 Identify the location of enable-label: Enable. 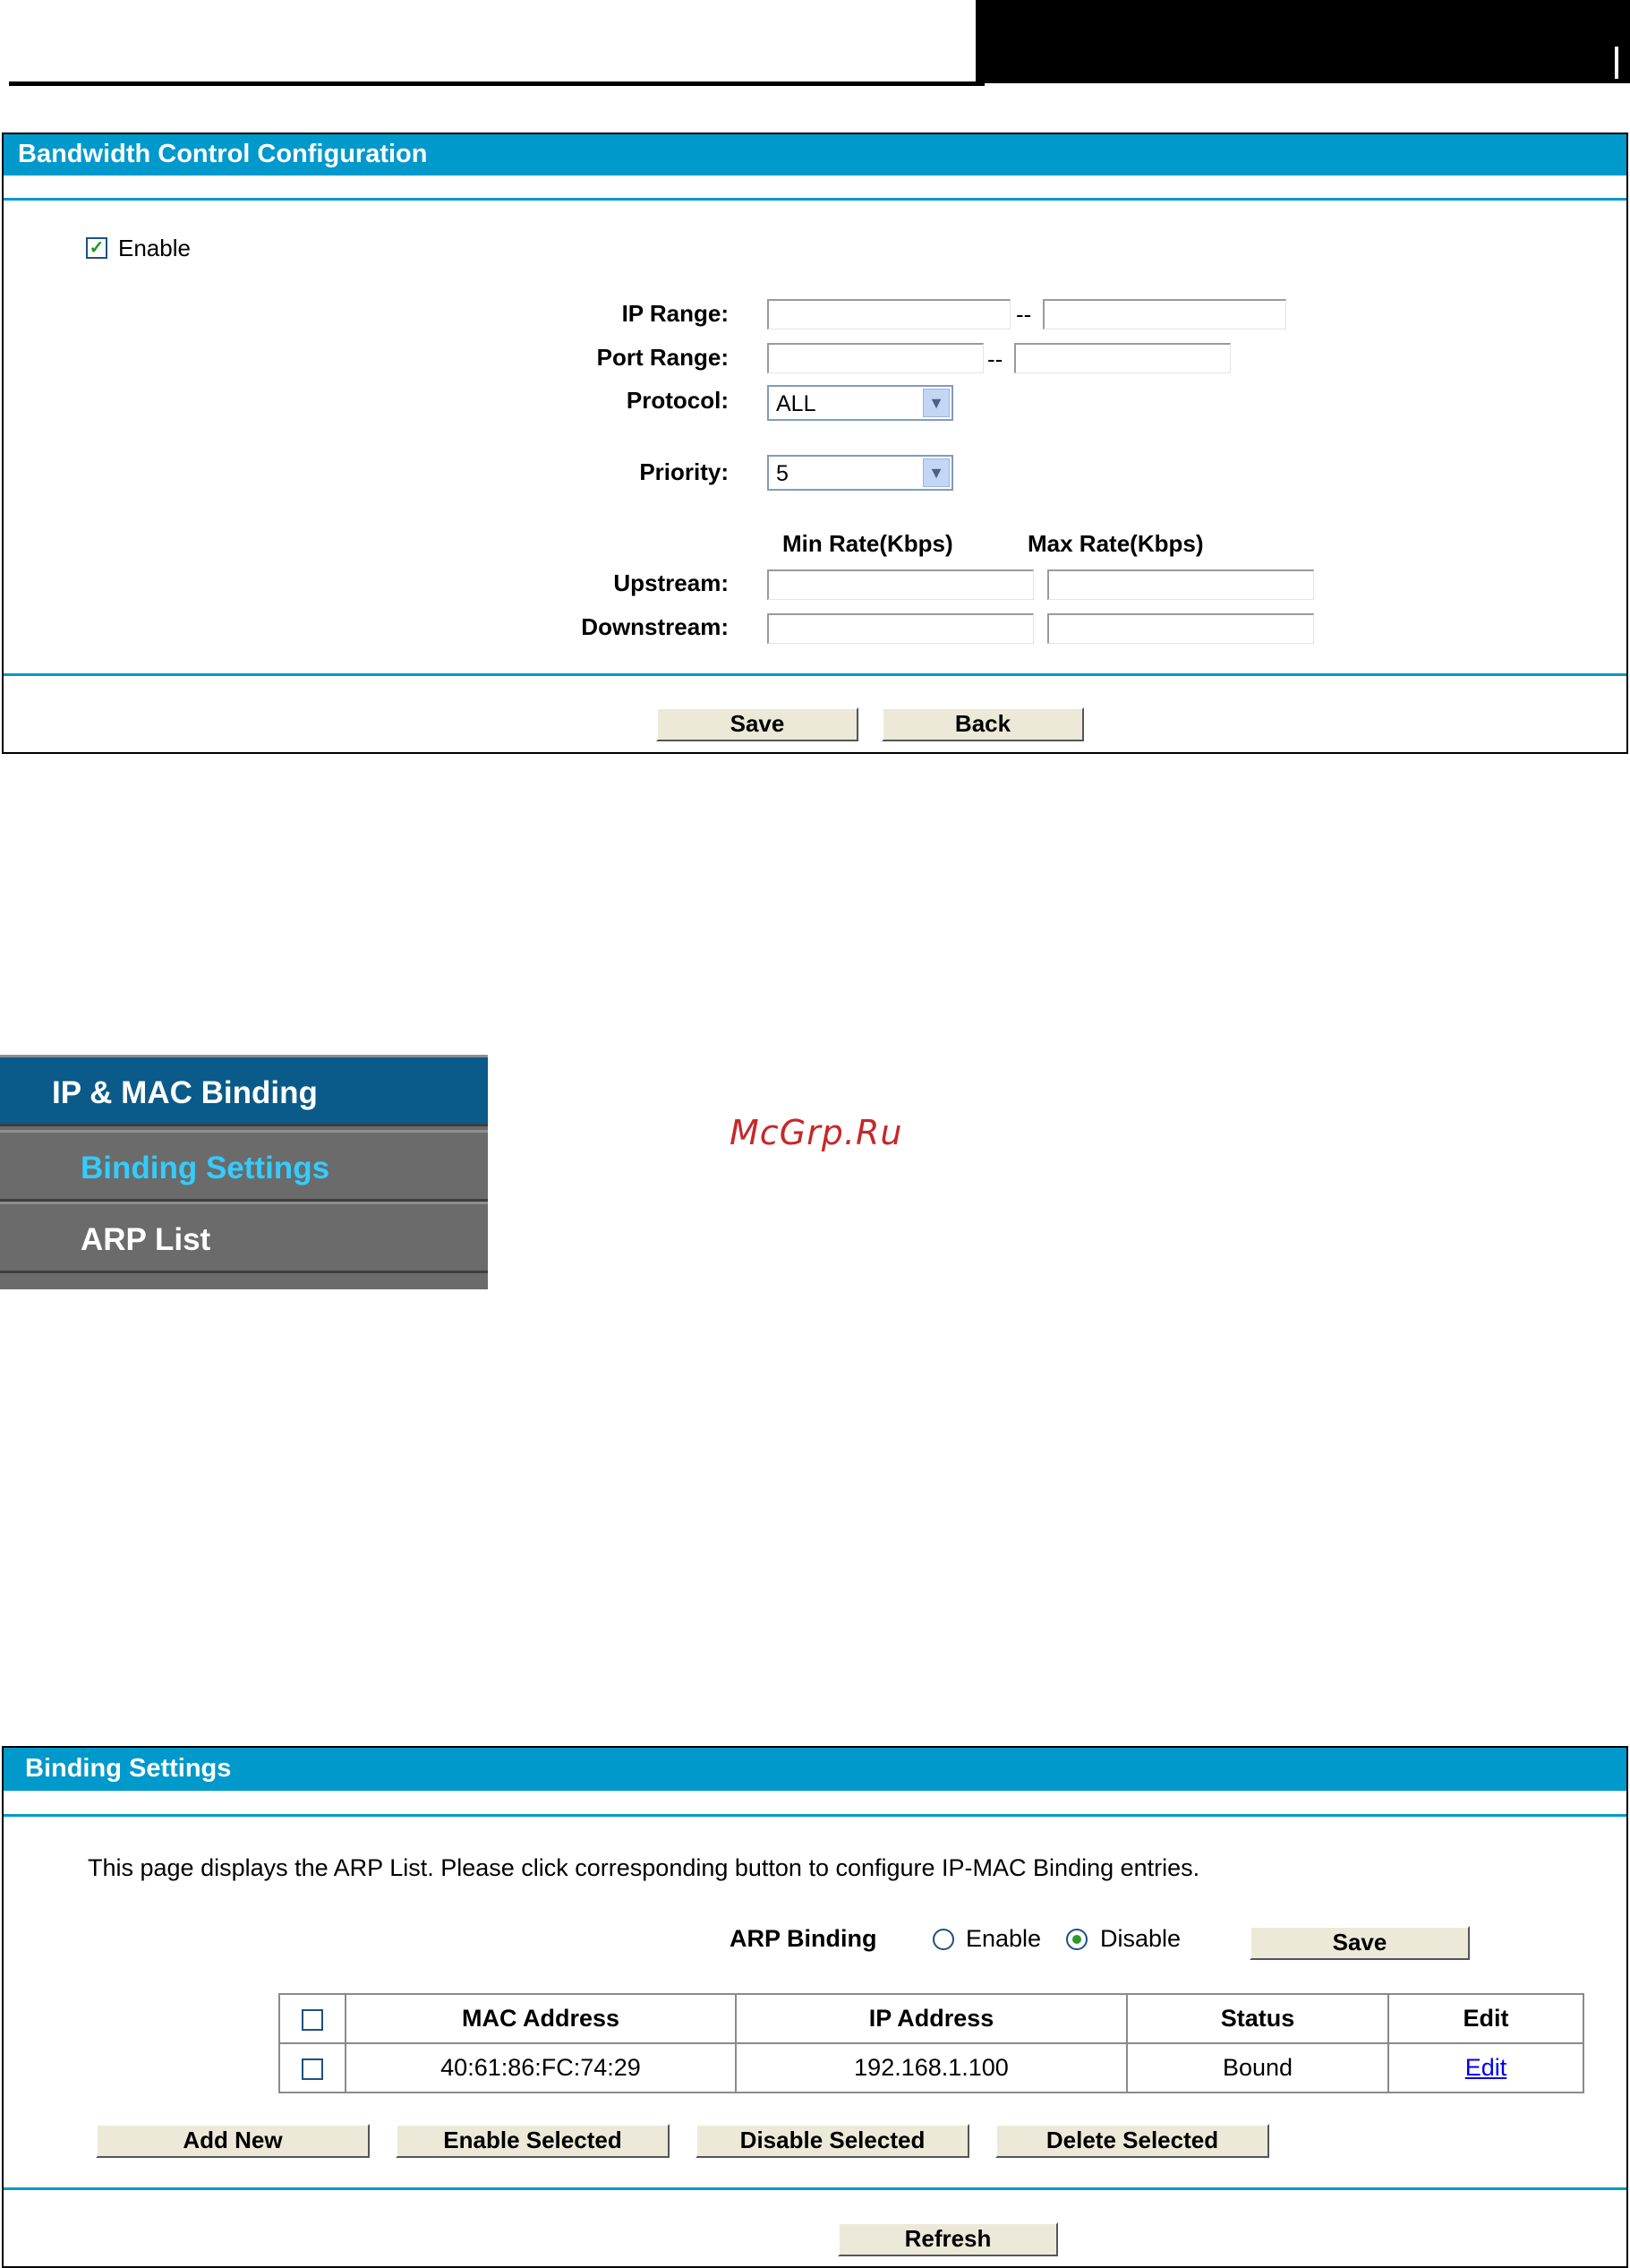
(154, 248).